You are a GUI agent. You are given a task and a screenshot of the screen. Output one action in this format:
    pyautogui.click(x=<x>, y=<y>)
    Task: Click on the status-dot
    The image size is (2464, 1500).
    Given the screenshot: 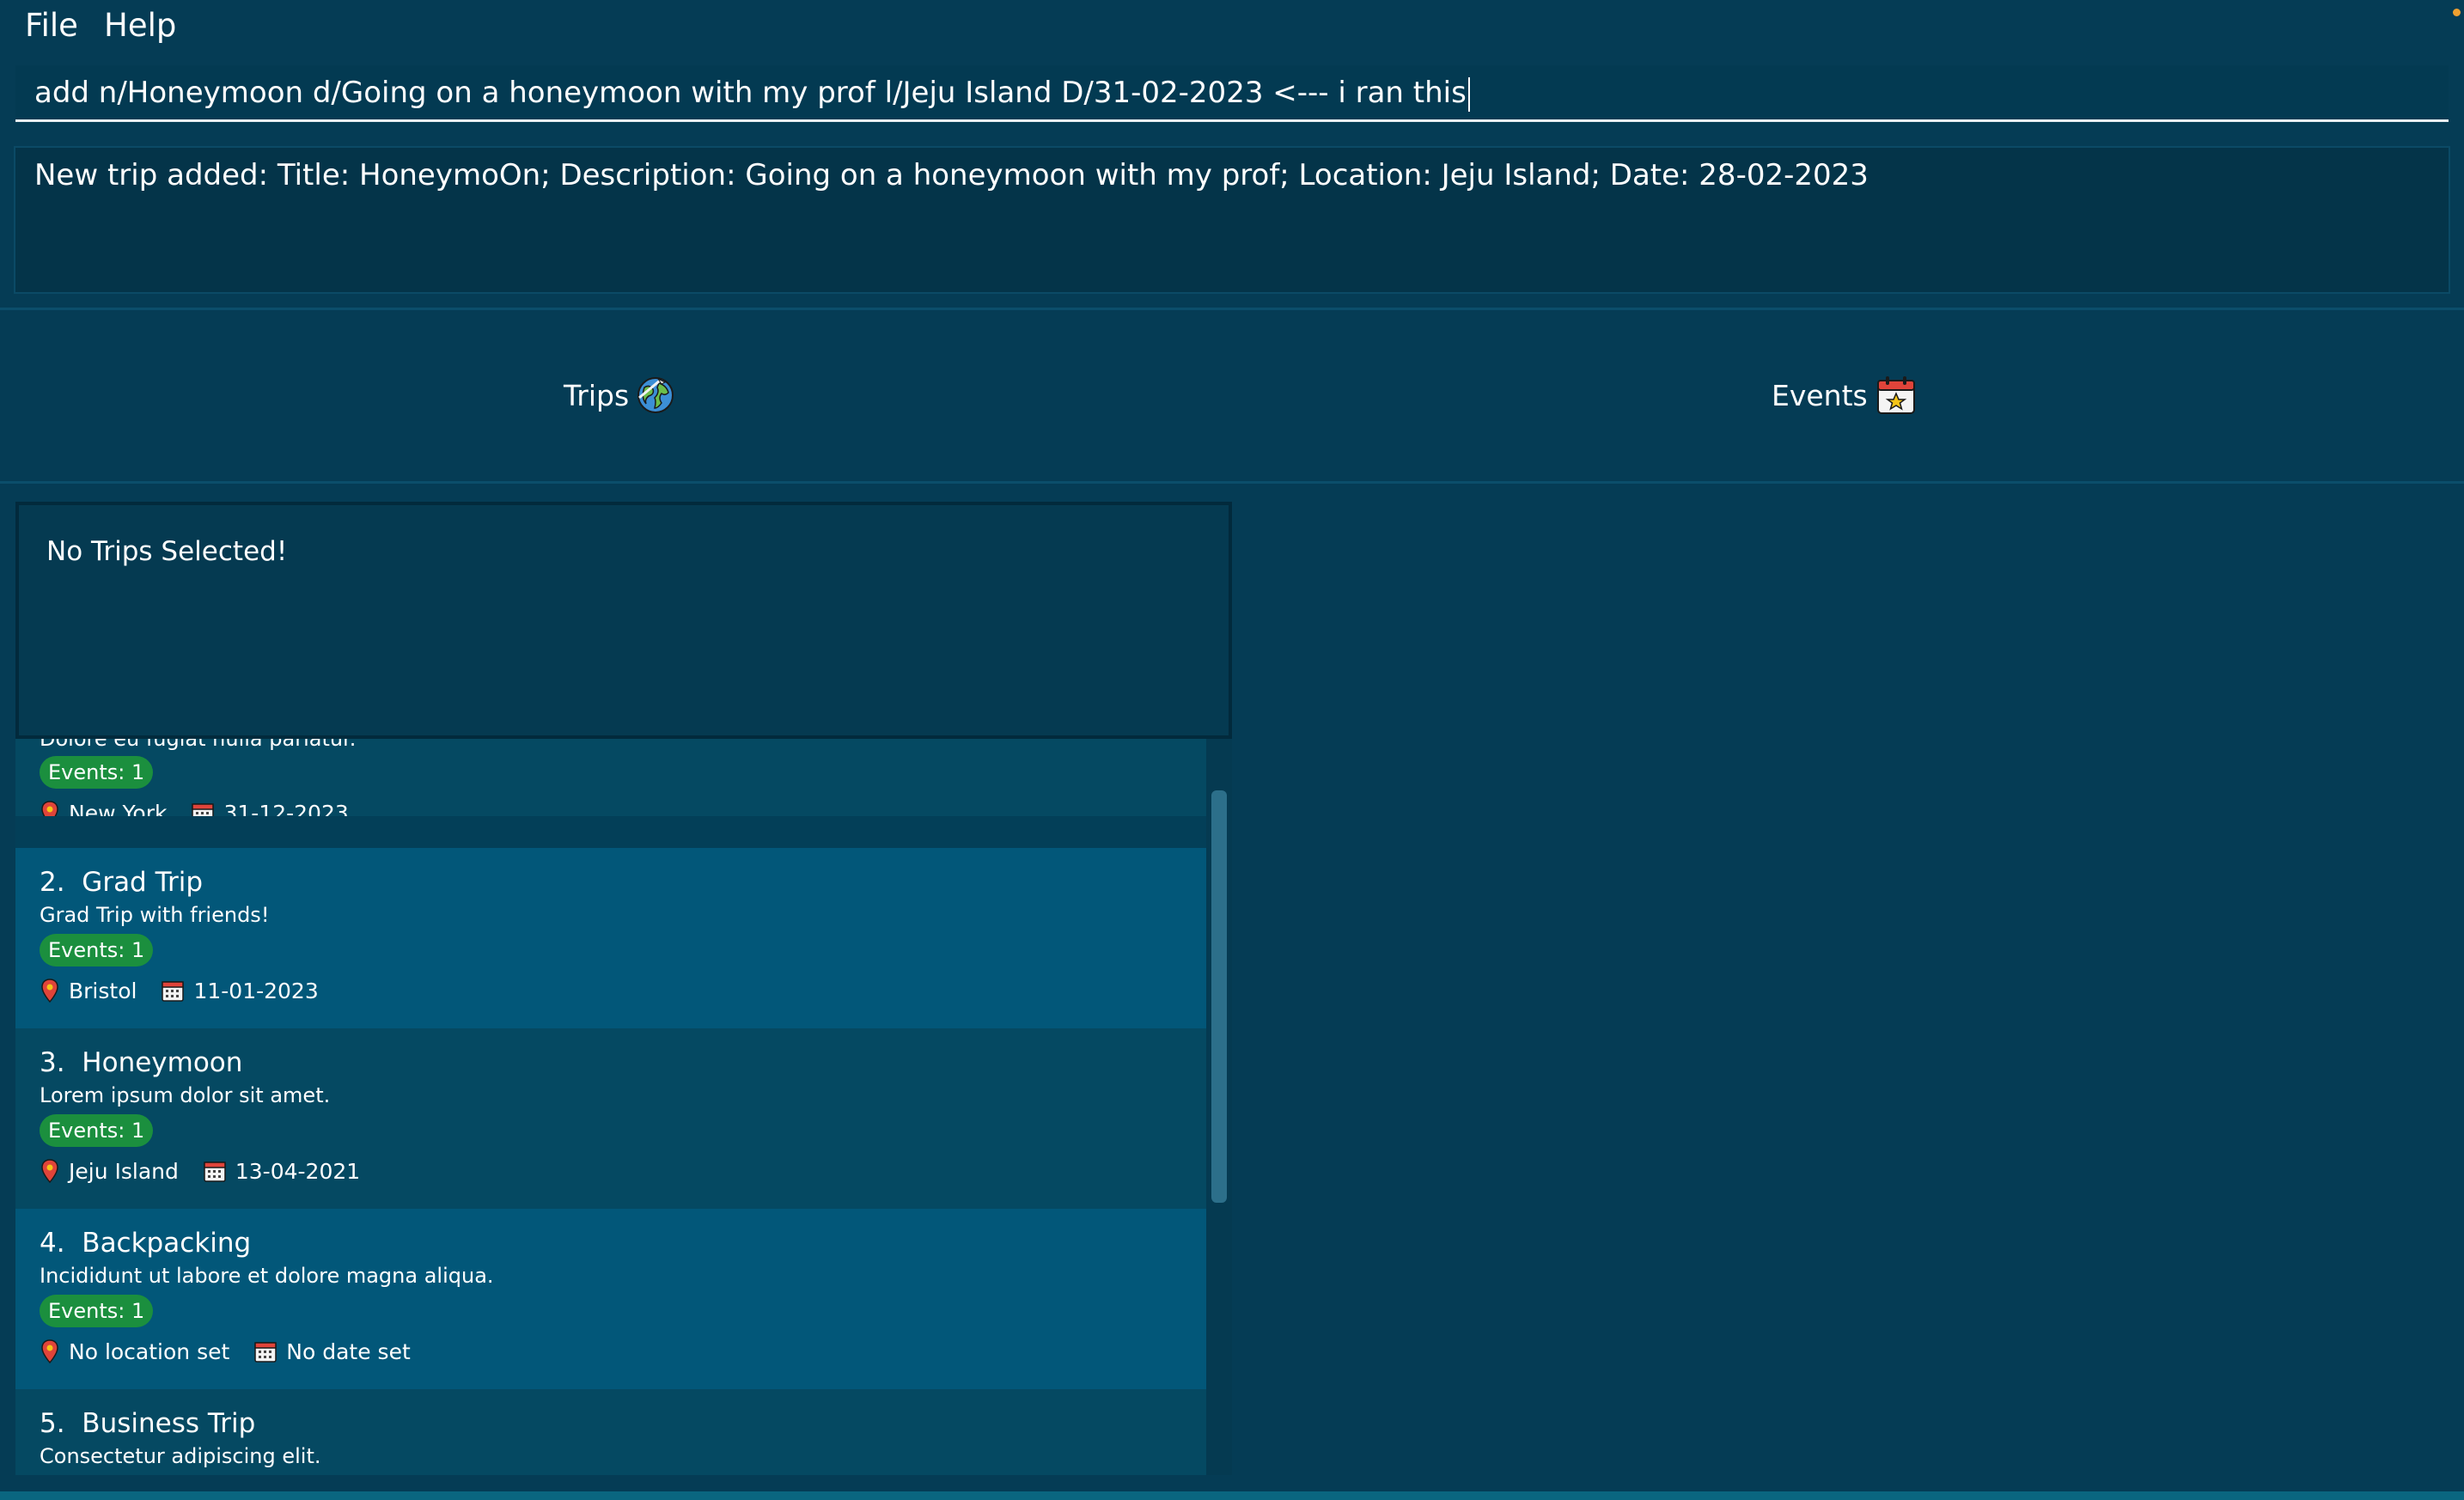 What is the action you would take?
    pyautogui.click(x=2457, y=12)
    